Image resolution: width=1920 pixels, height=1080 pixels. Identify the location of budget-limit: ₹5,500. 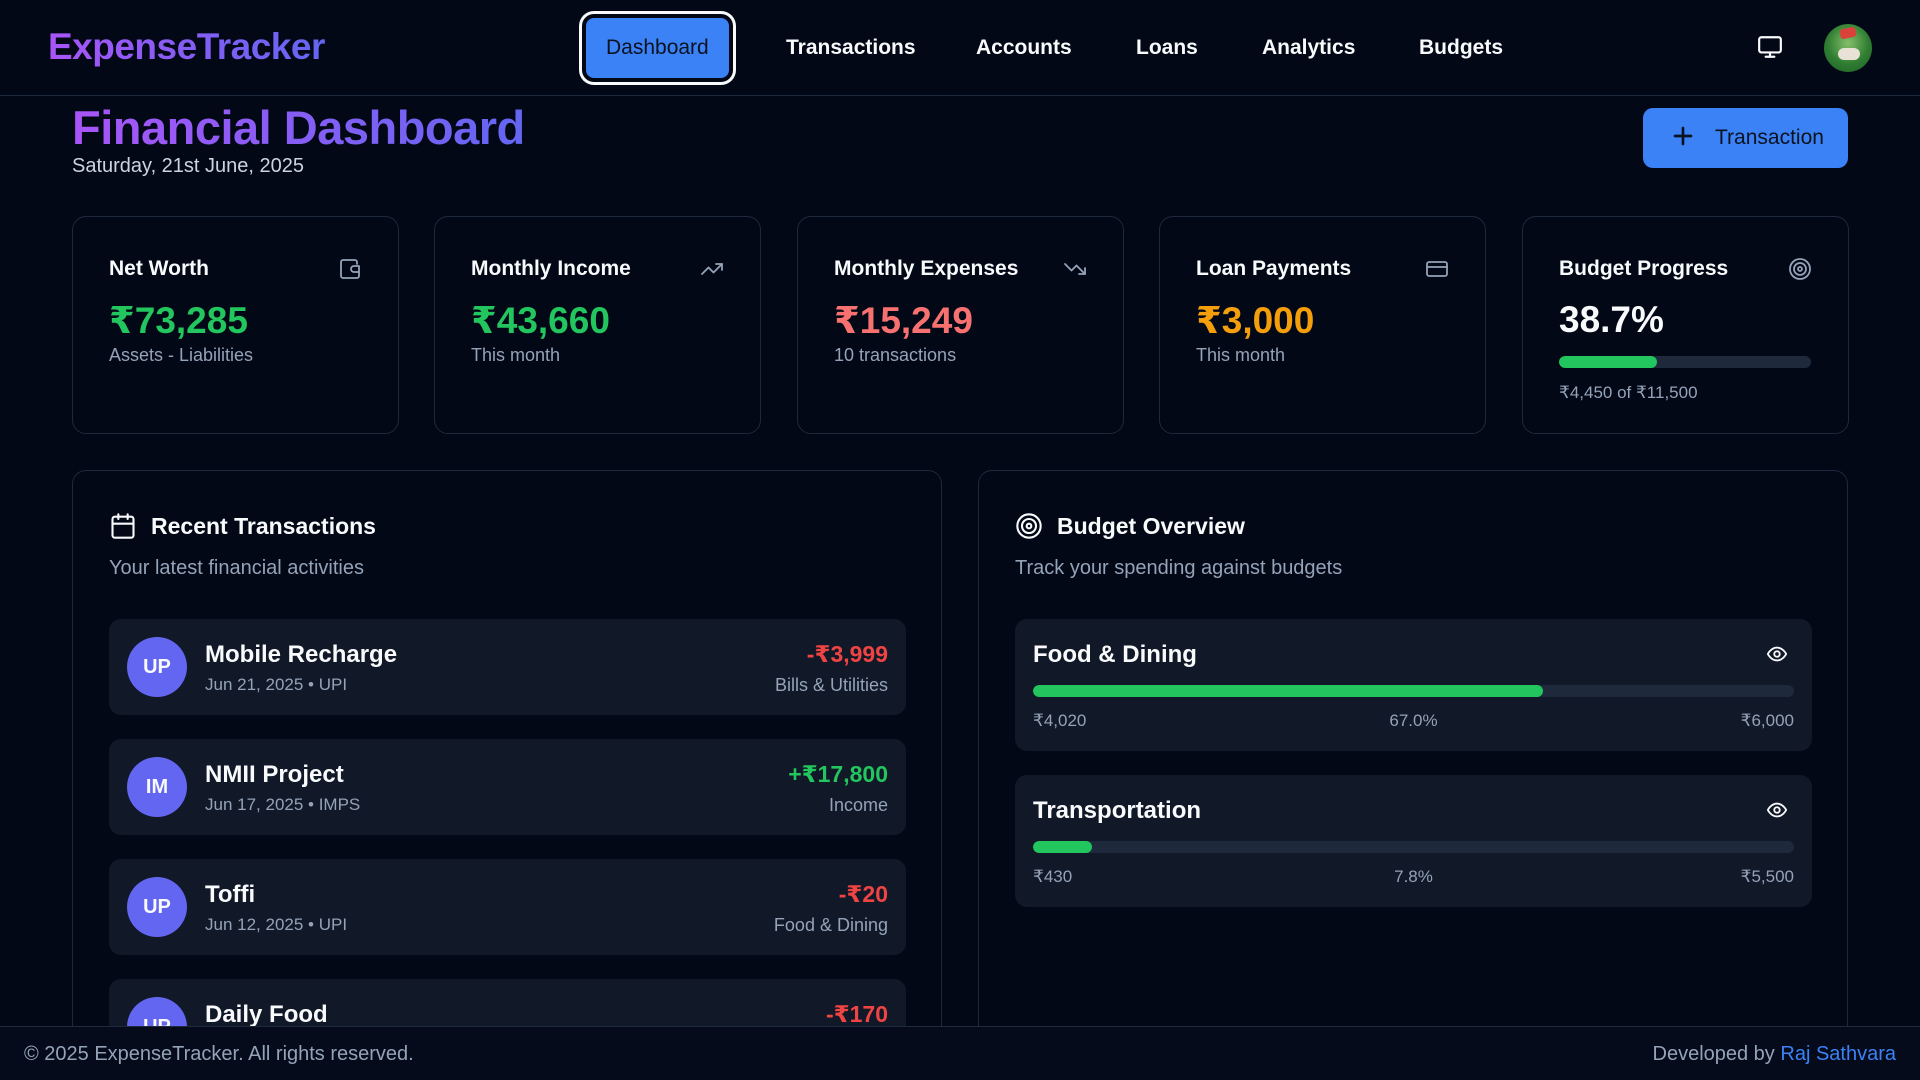
(1767, 876).